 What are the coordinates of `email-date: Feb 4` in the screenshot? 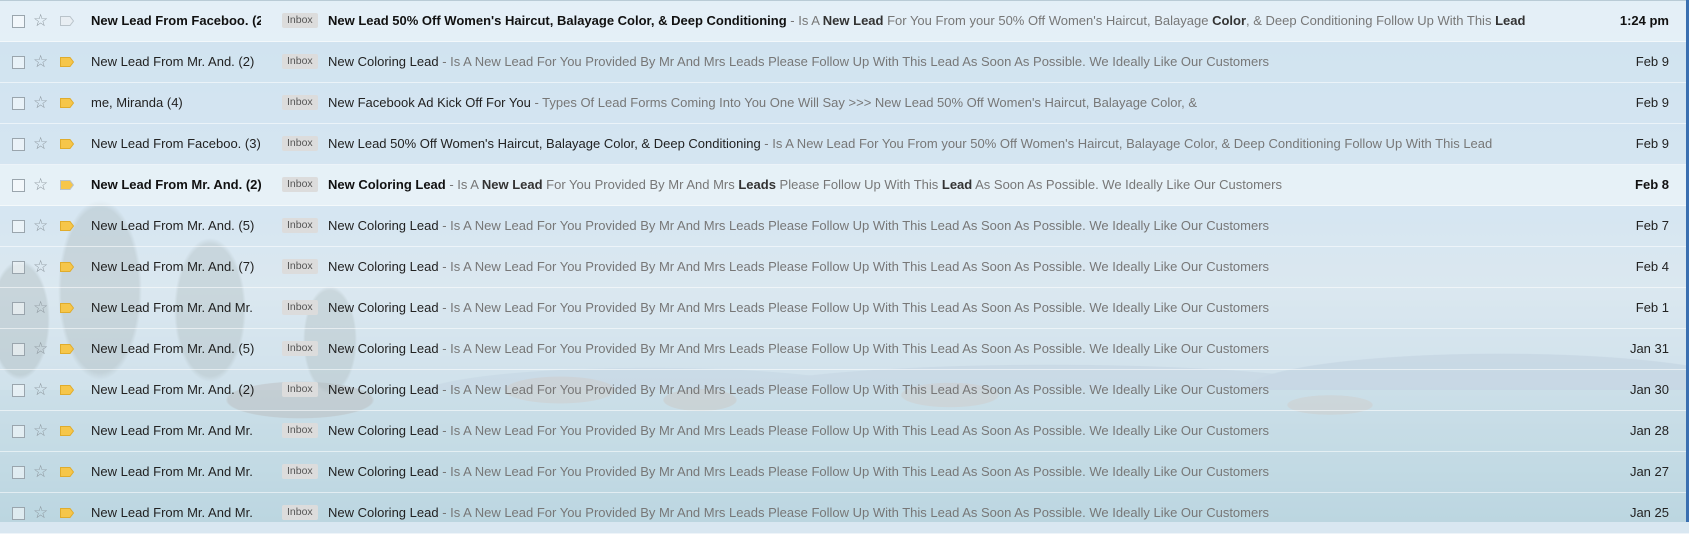 It's located at (1652, 266).